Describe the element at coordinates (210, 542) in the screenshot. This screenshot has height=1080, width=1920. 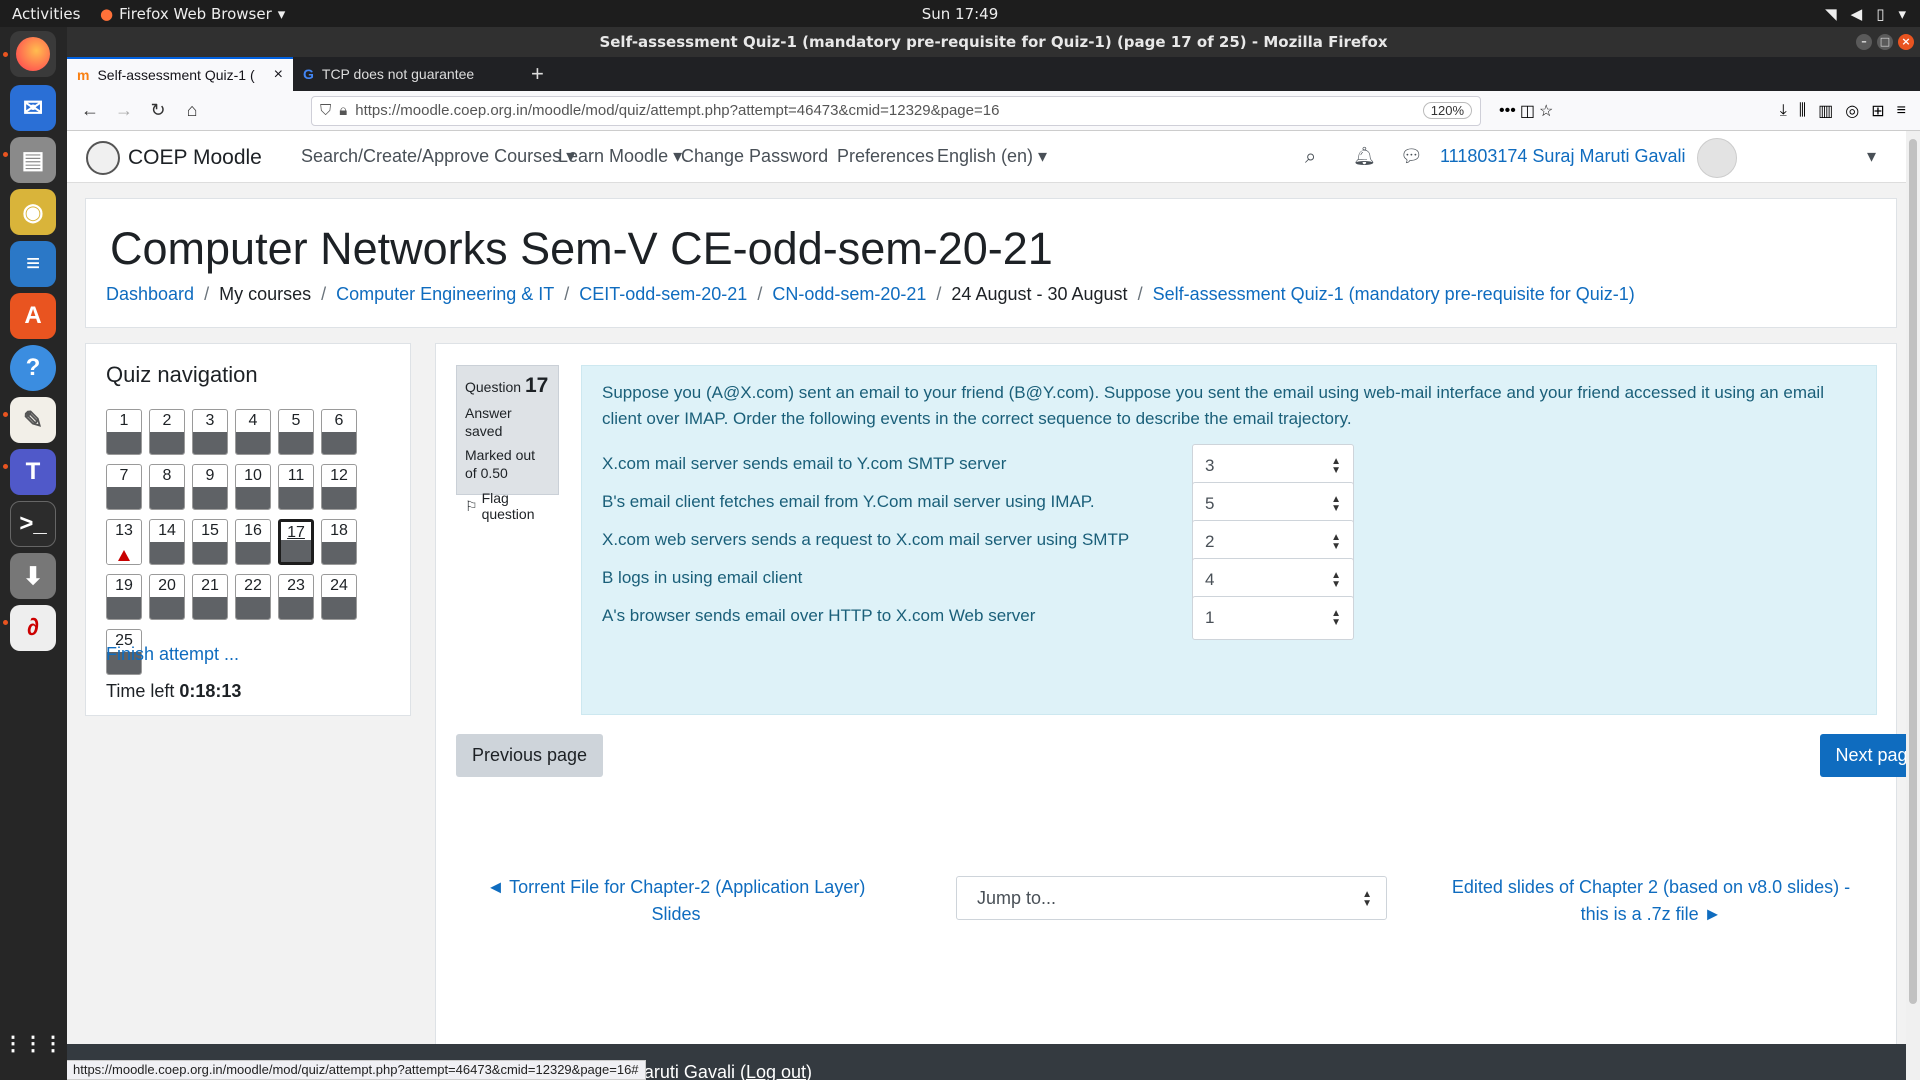
I see `quiz-nav-question-15: 15` at that location.